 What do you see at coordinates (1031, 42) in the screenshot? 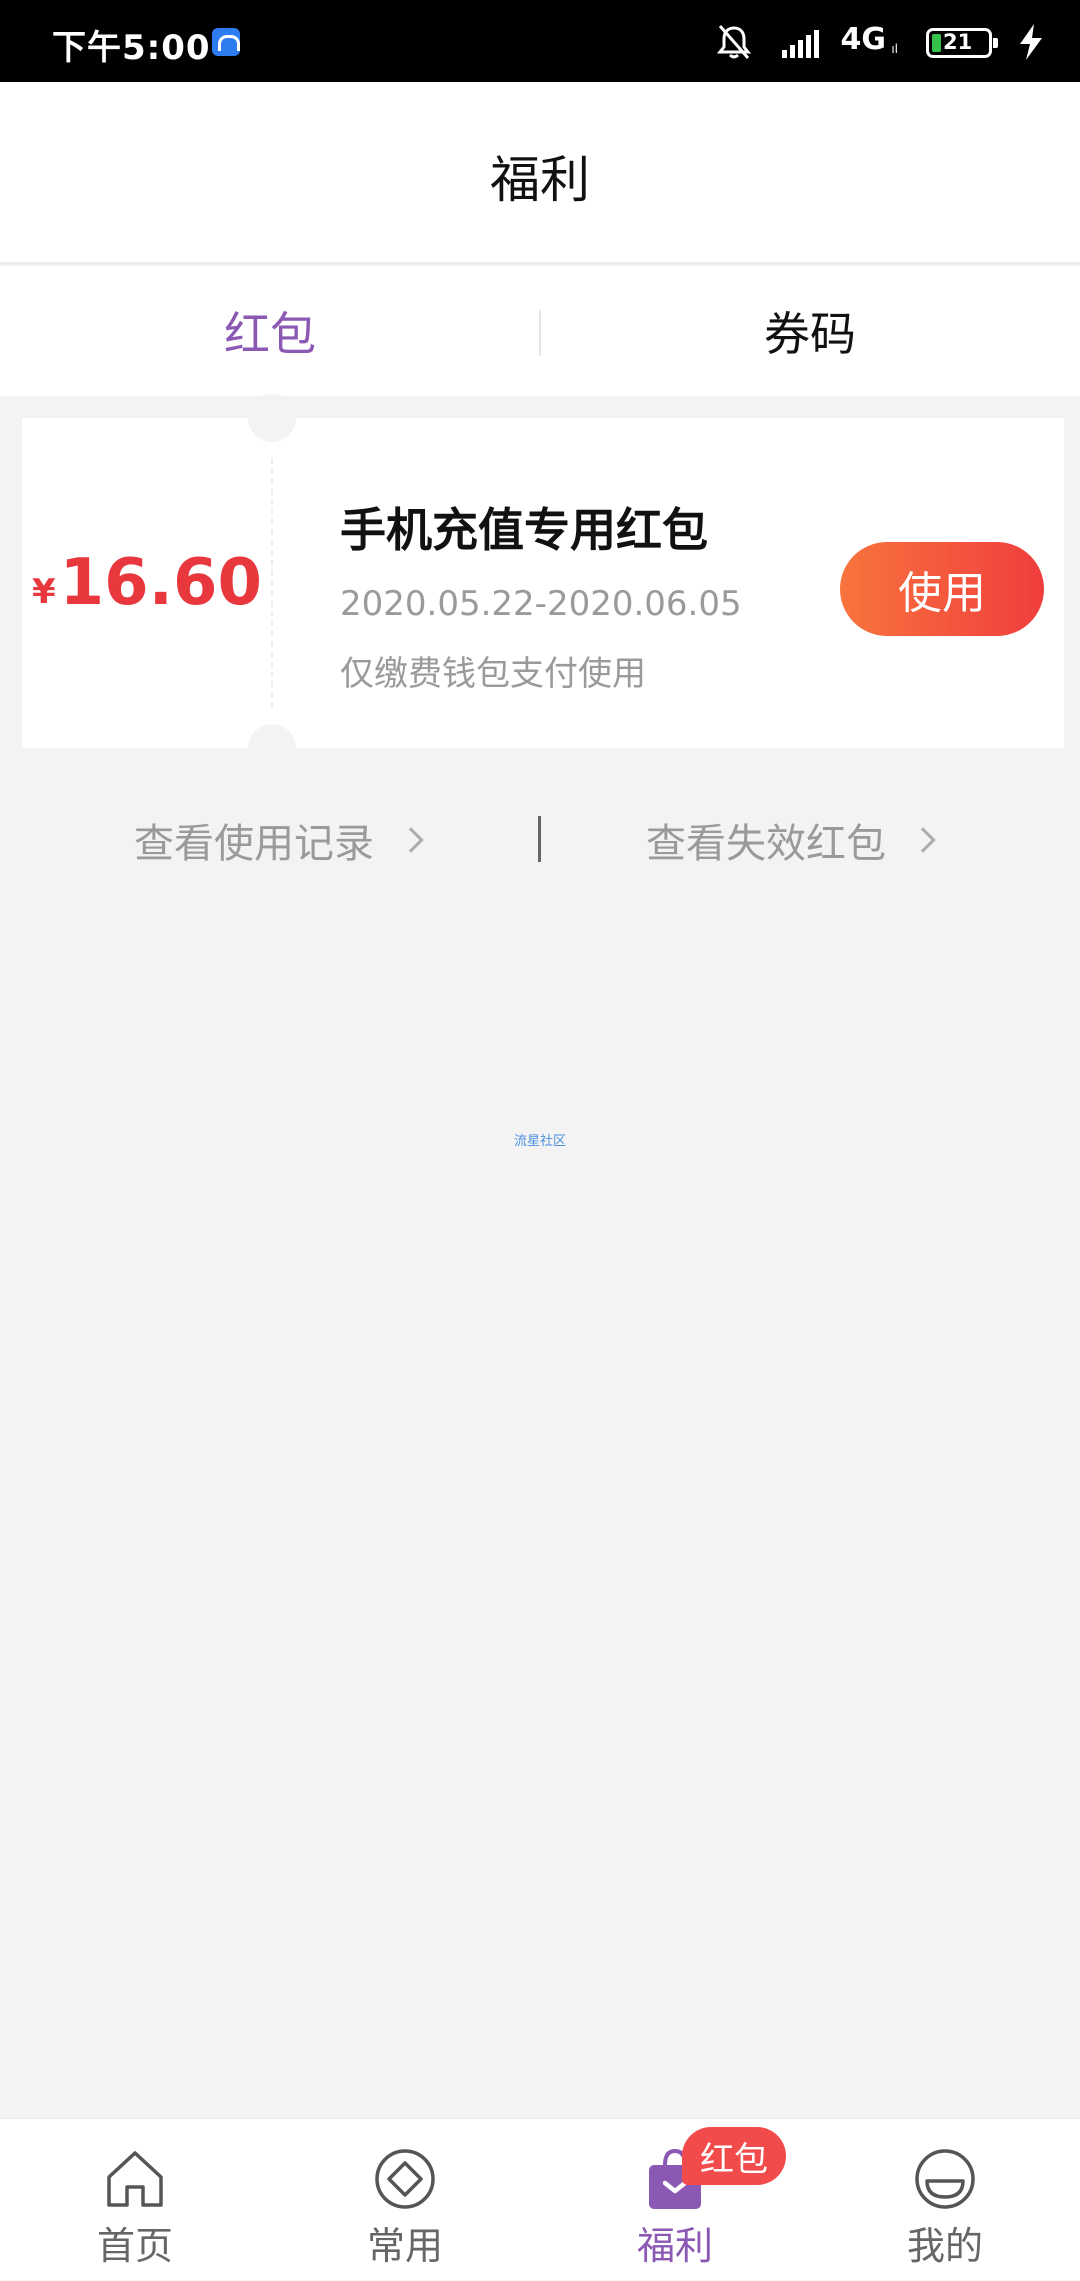
I see `charging-icon` at bounding box center [1031, 42].